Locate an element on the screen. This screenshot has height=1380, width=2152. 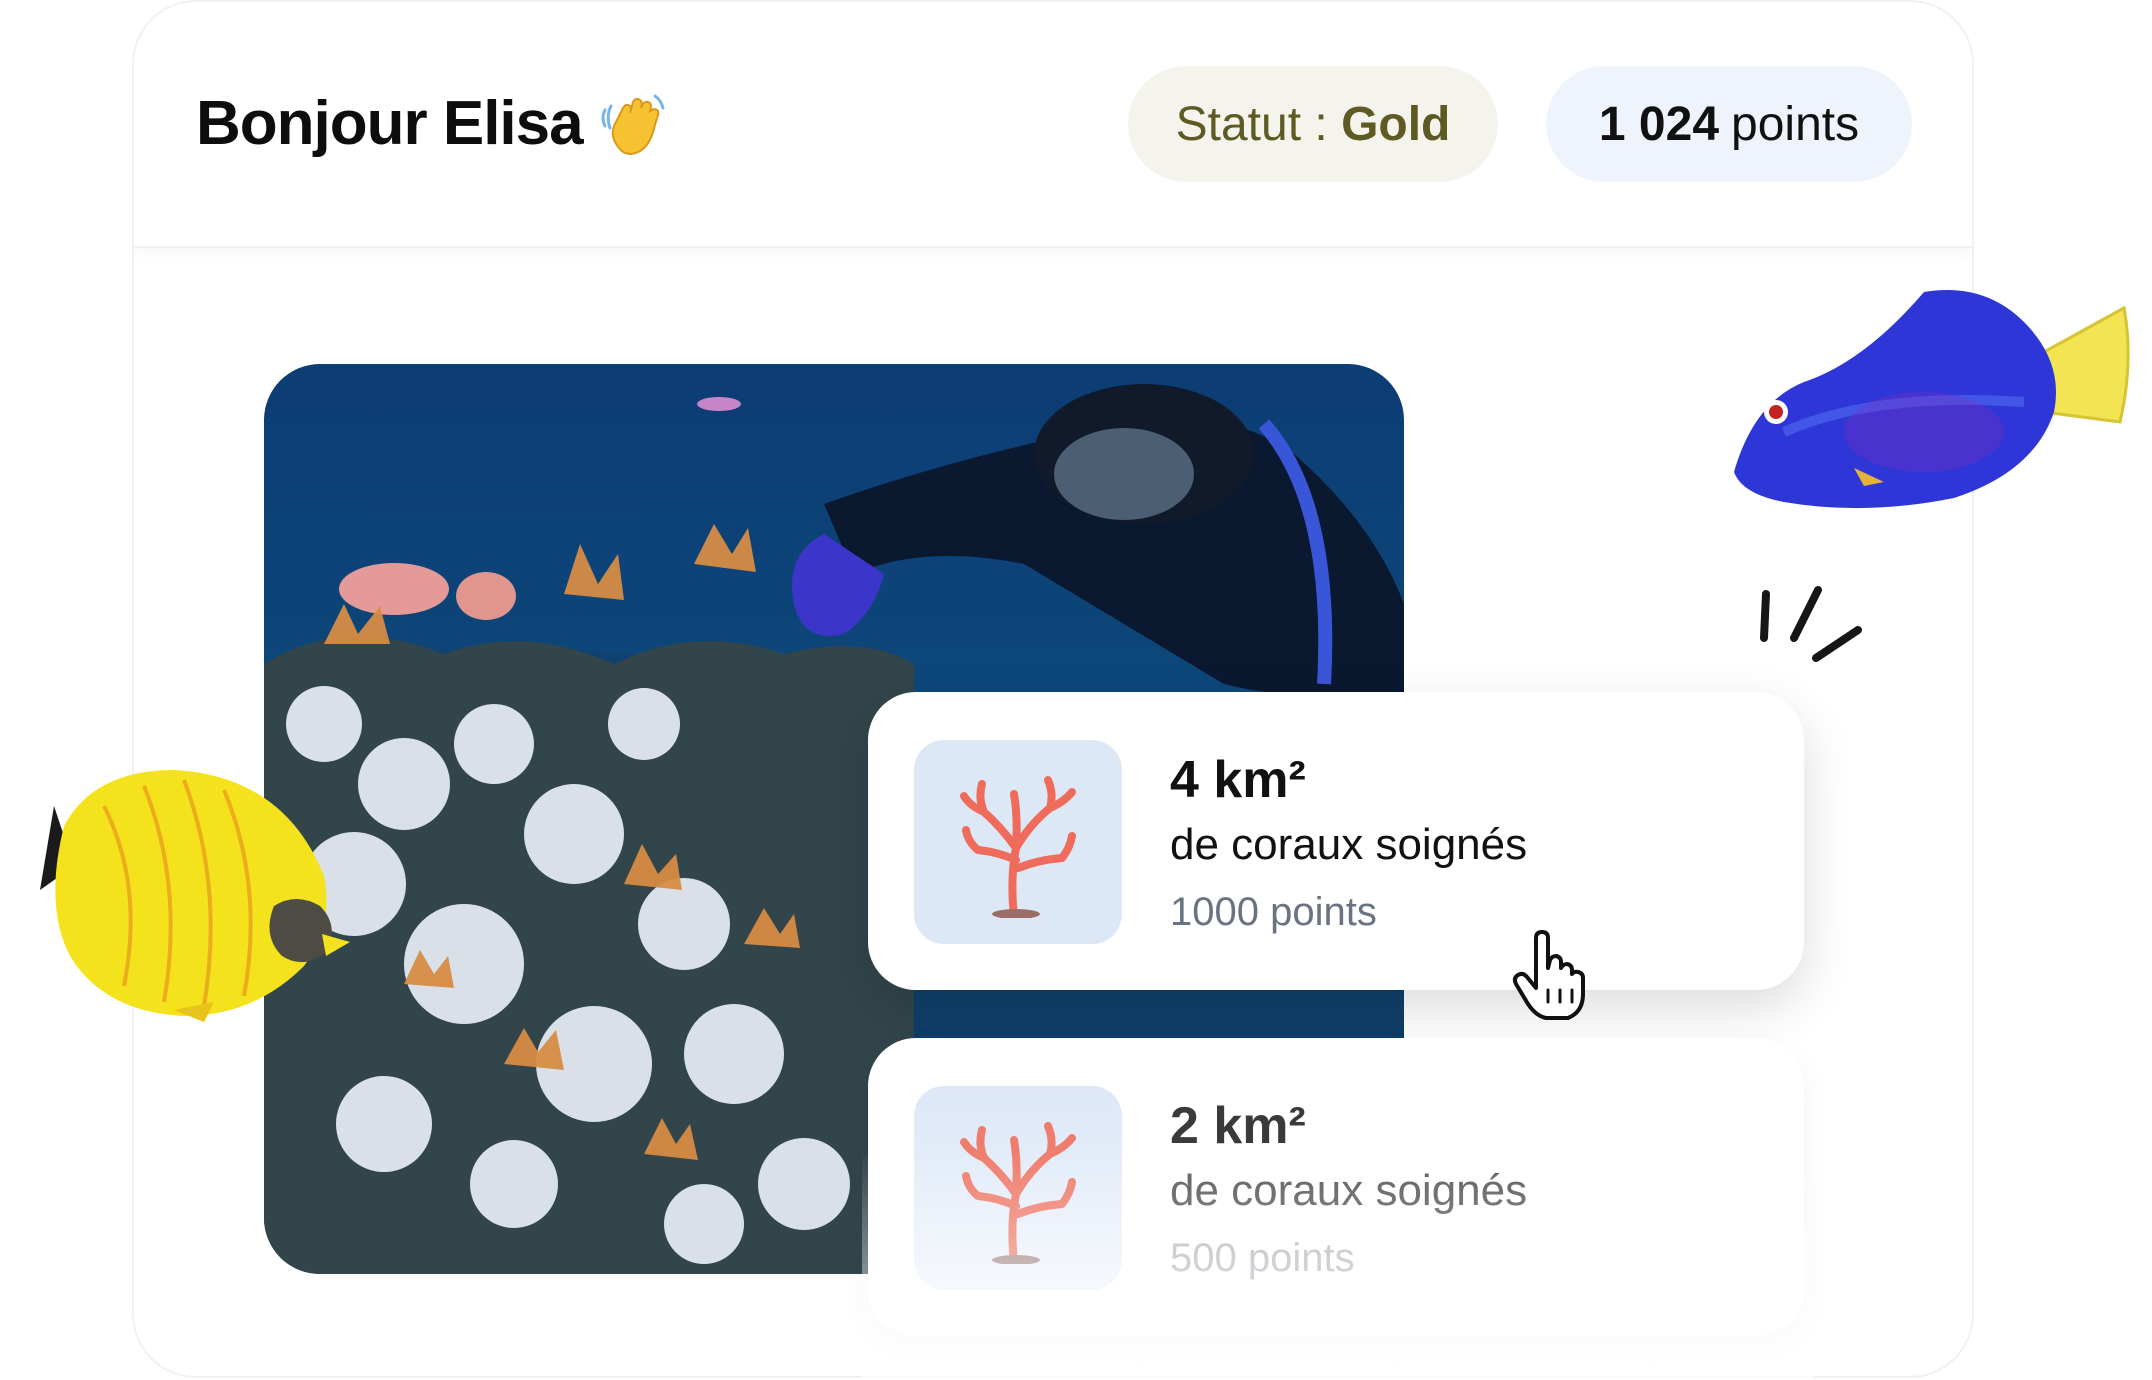
blue-tang-fish-icon is located at coordinates (1932, 399).